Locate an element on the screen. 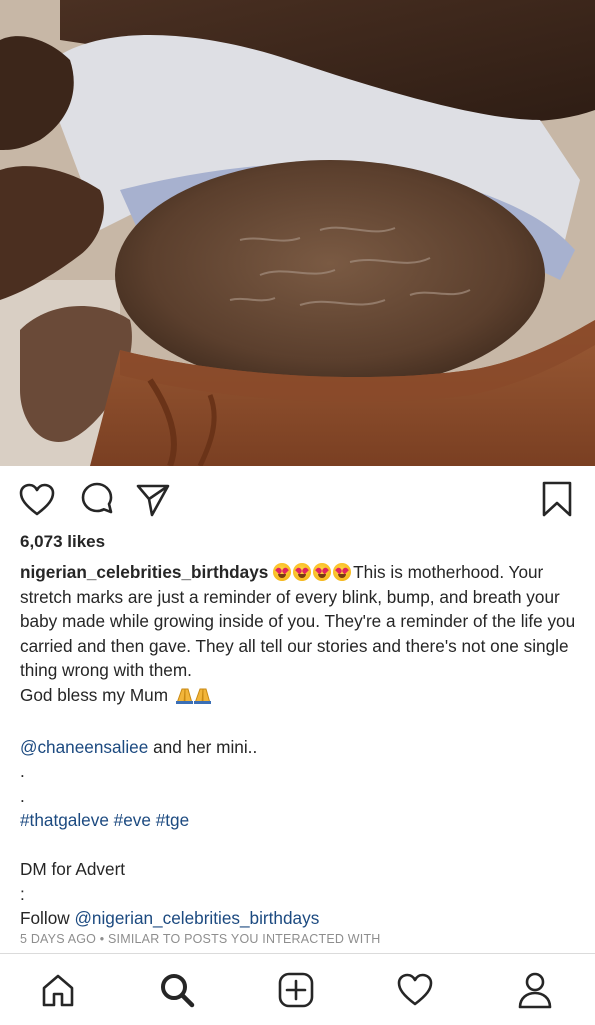  mention-suffix: and her mini.. is located at coordinates (203, 746).